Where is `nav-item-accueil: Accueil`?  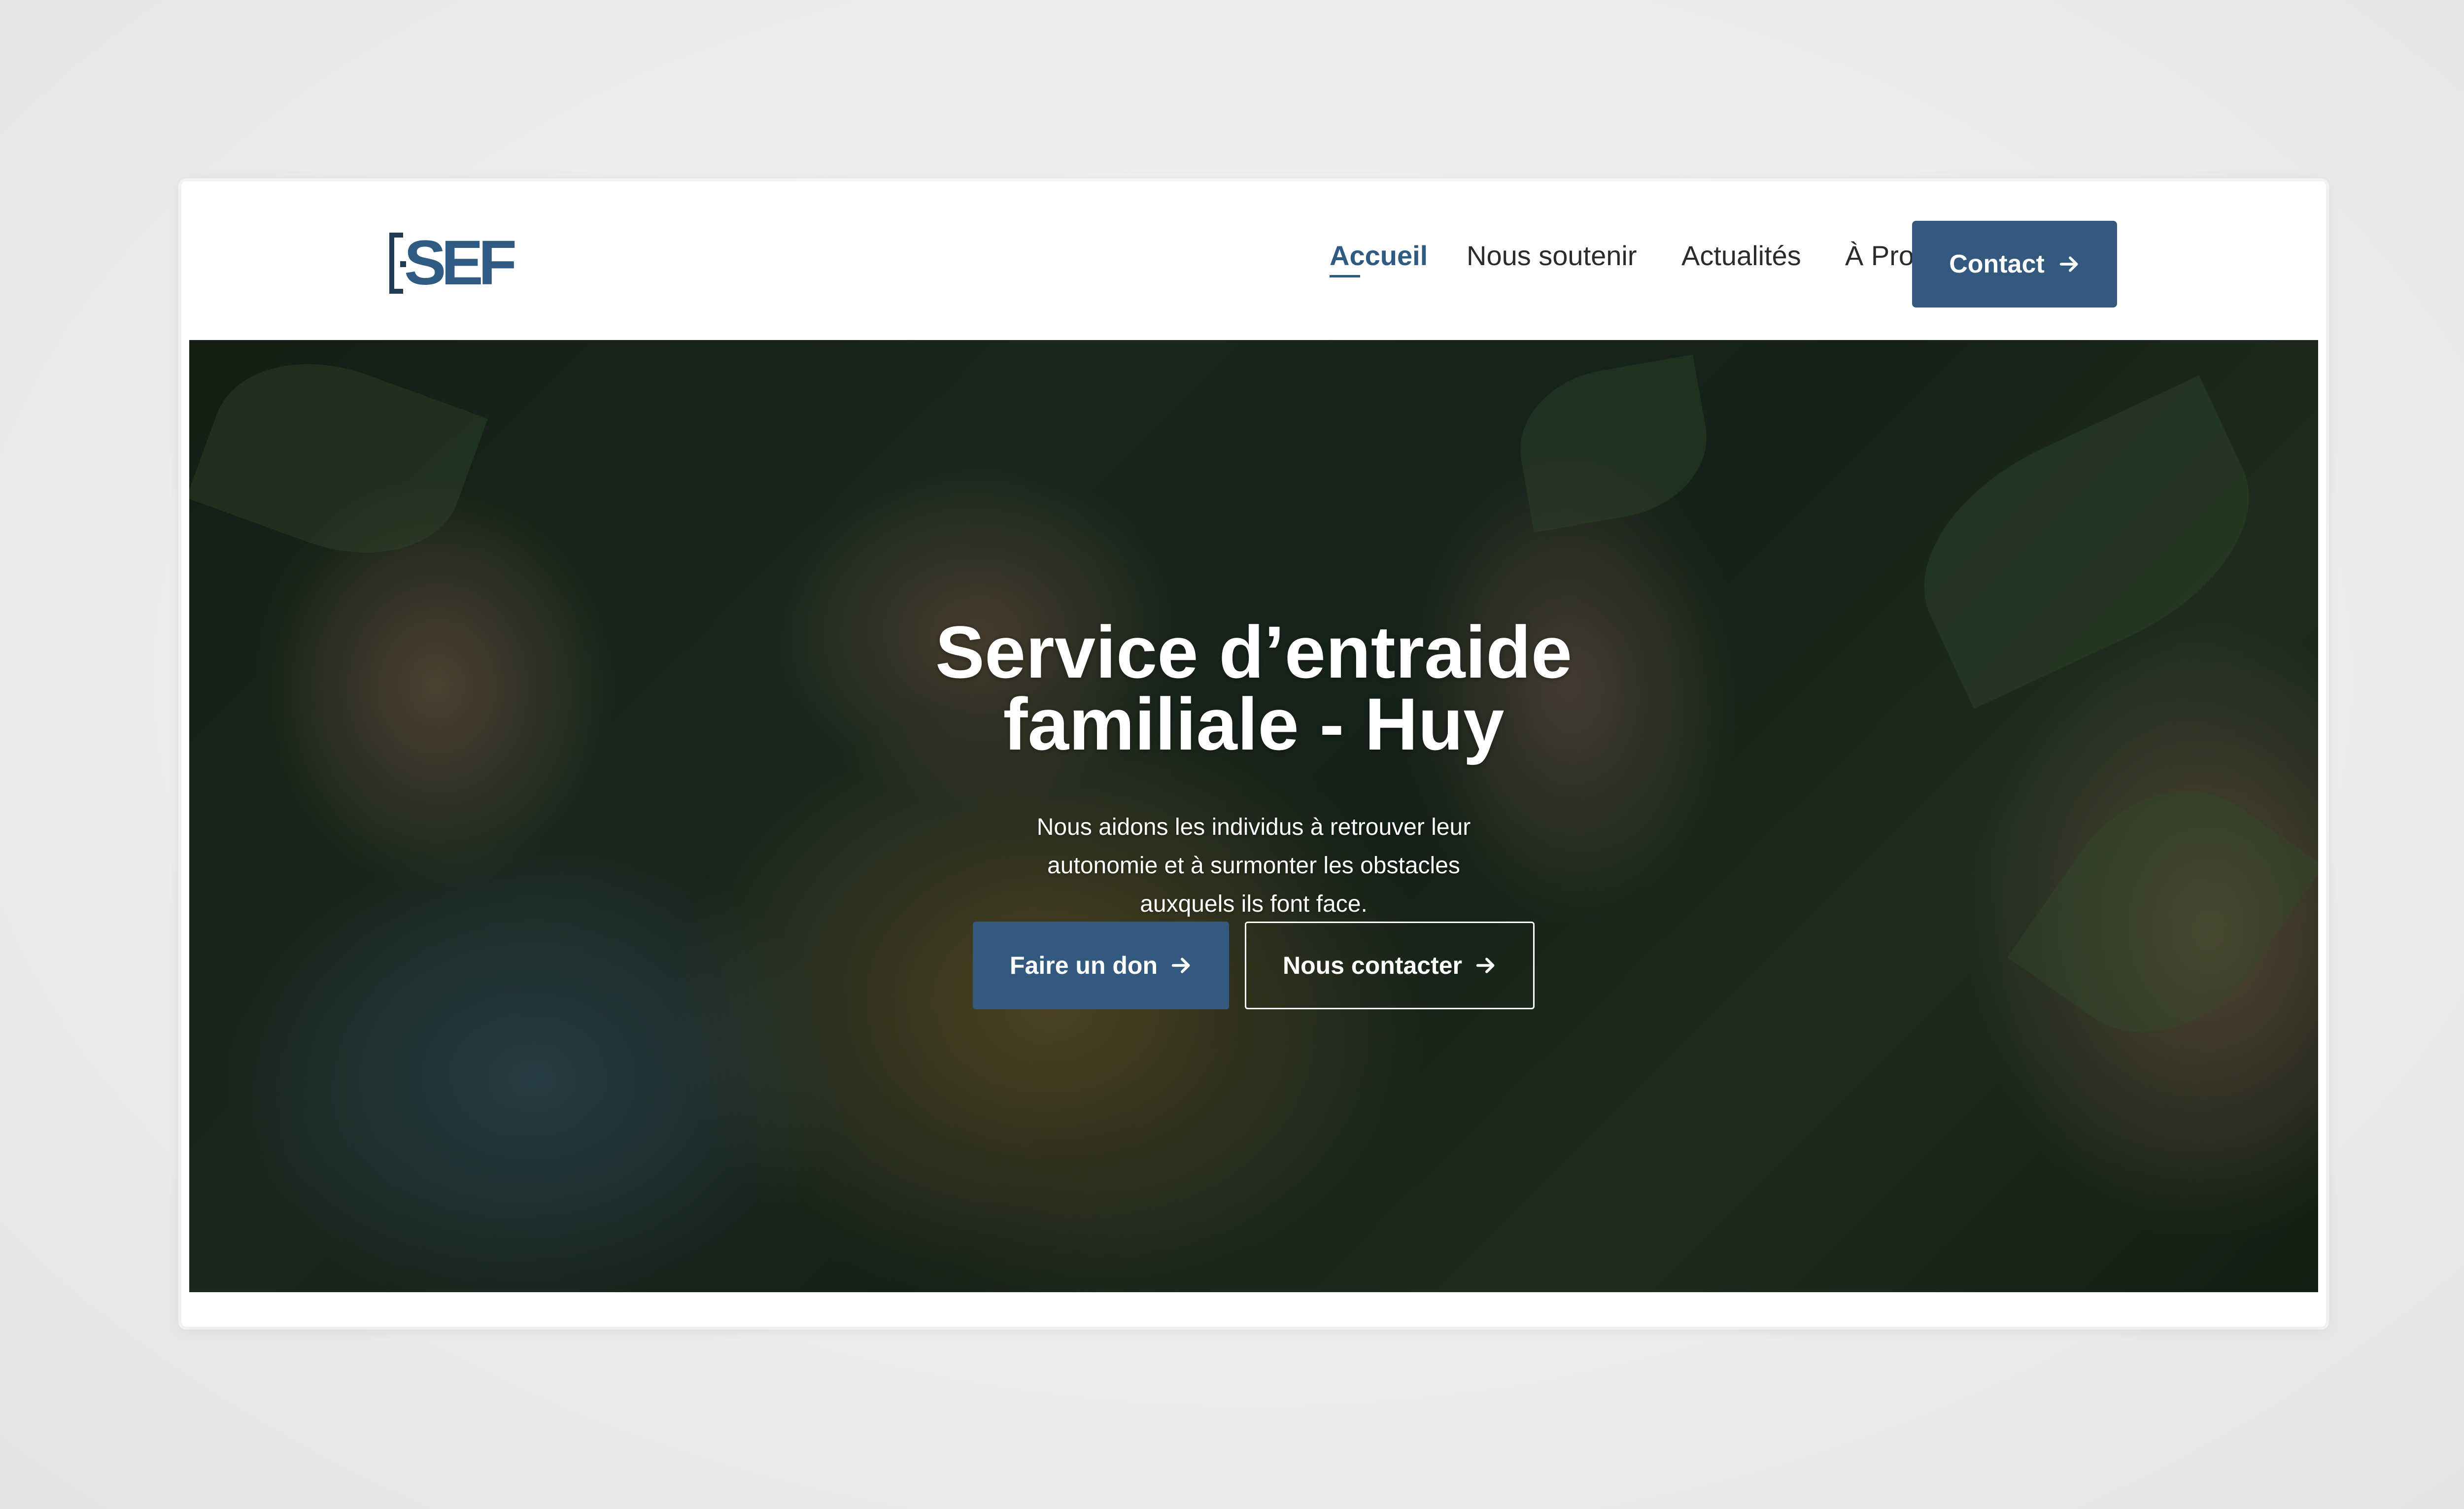
nav-item-accueil: Accueil is located at coordinates (1379, 258).